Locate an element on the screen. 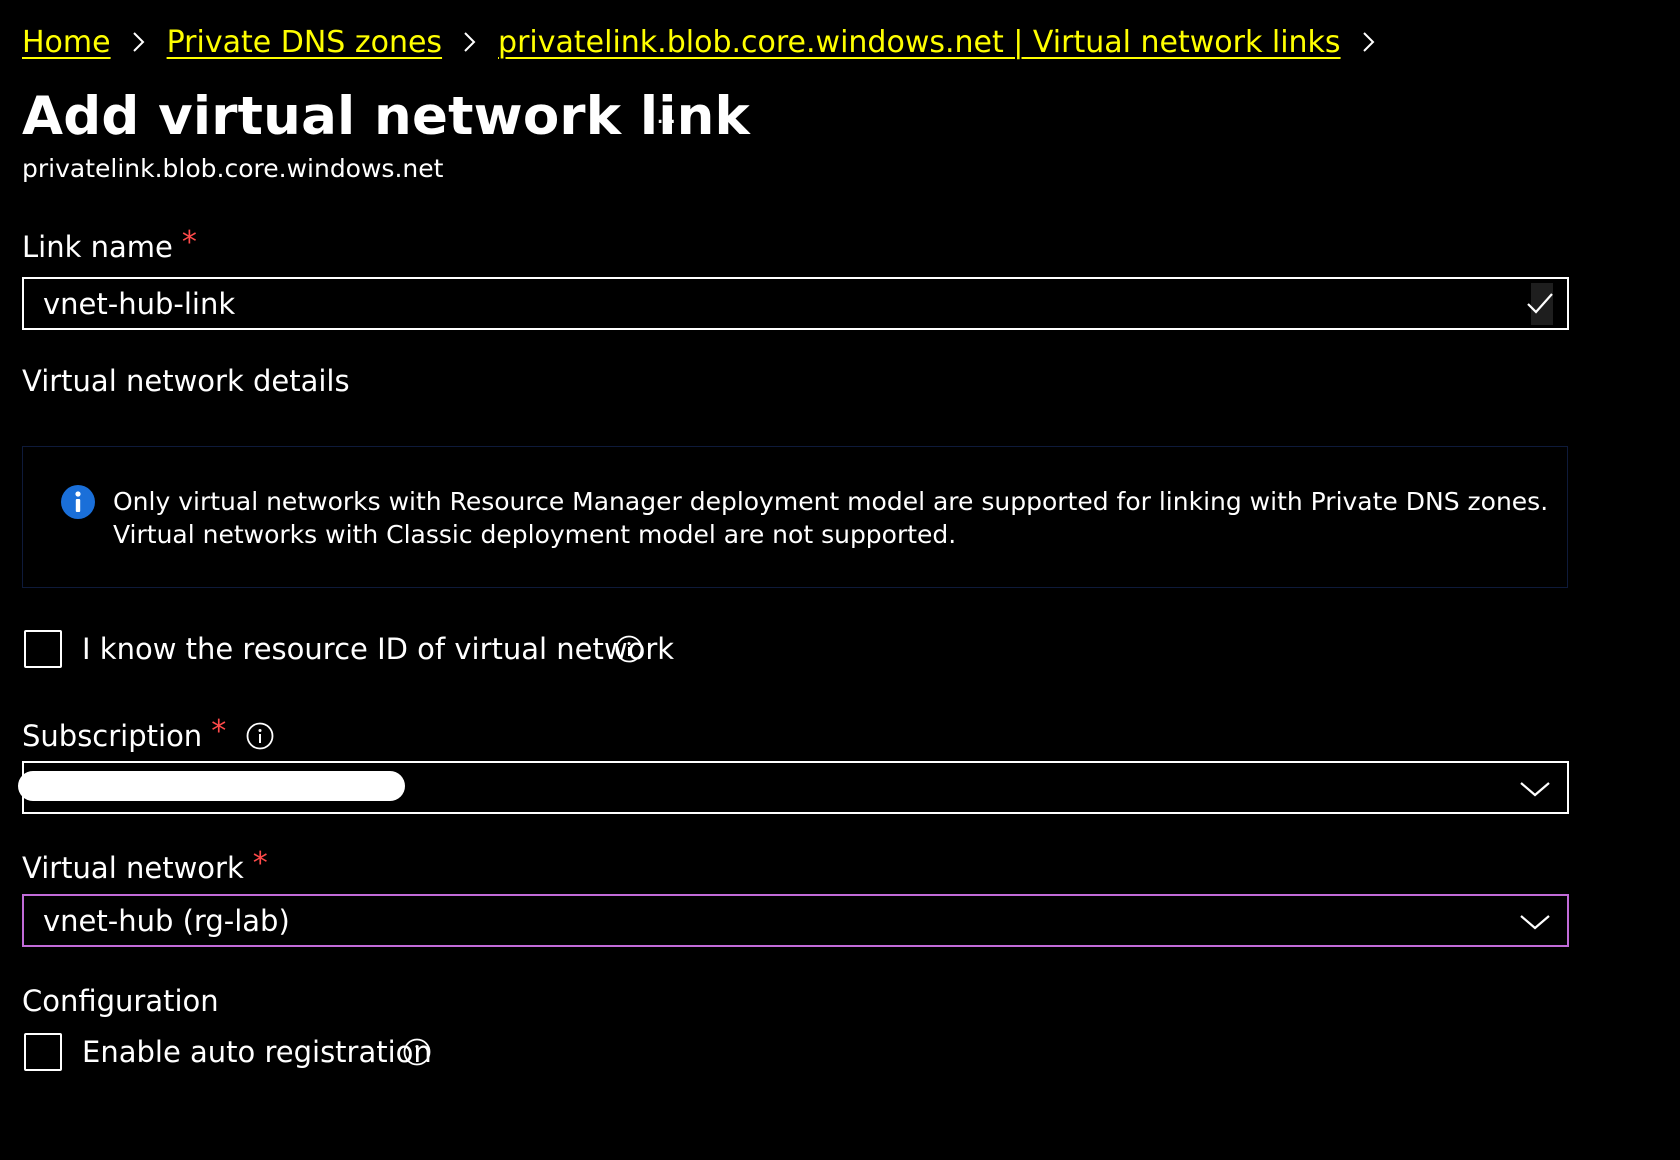 The width and height of the screenshot is (1680, 1160). breadcrumb-home-link: Home is located at coordinates (66, 42).